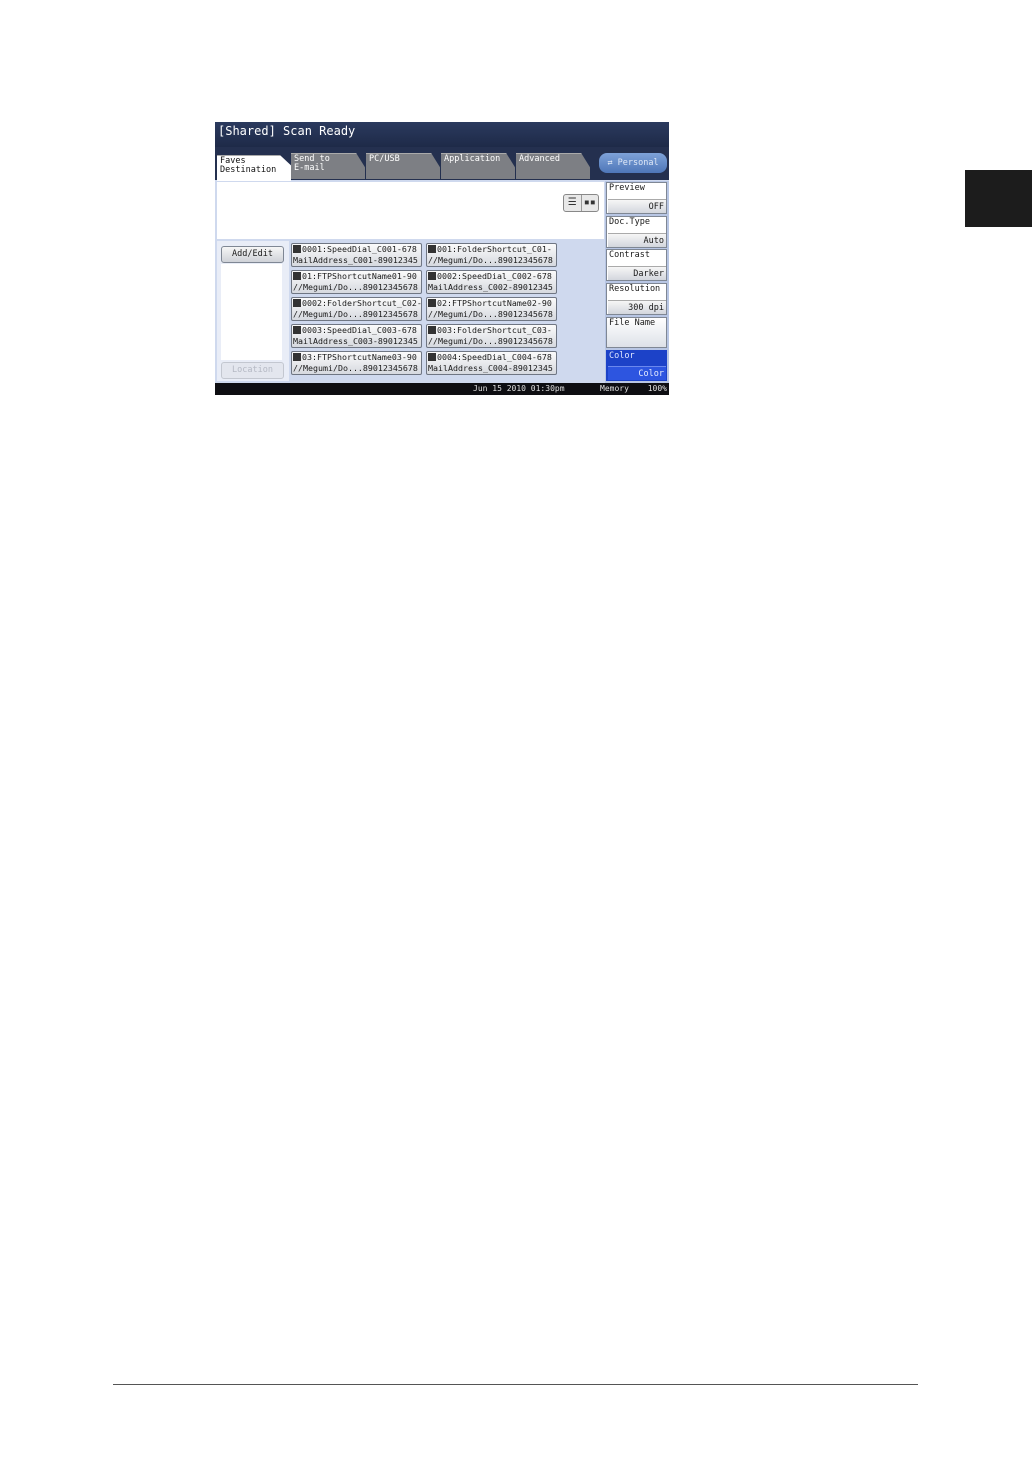 Image resolution: width=1032 pixels, height=1457 pixels. I want to click on setting-value: OFF, so click(637, 206).